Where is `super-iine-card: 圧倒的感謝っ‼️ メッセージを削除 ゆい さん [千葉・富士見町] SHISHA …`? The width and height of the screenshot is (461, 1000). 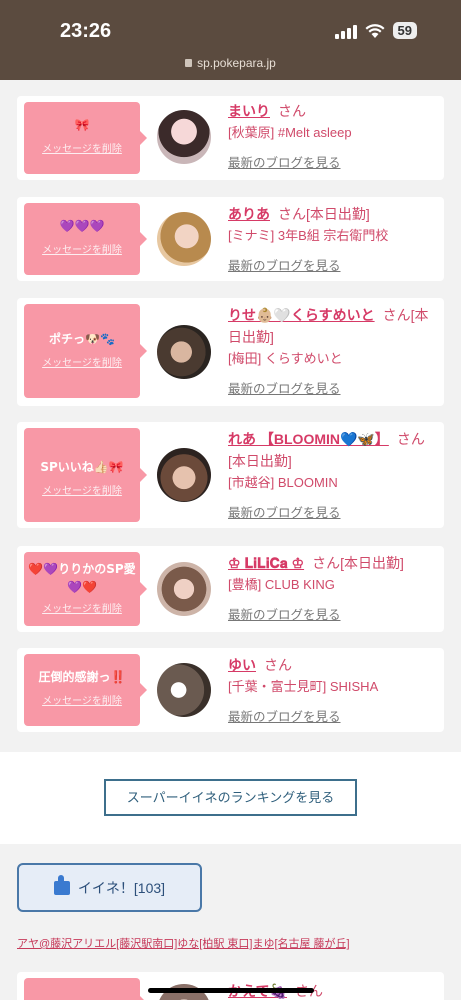 super-iine-card: 圧倒的感謝っ‼️ メッセージを削除 ゆい さん [千葉・富士見町] SHISHA … is located at coordinates (230, 690).